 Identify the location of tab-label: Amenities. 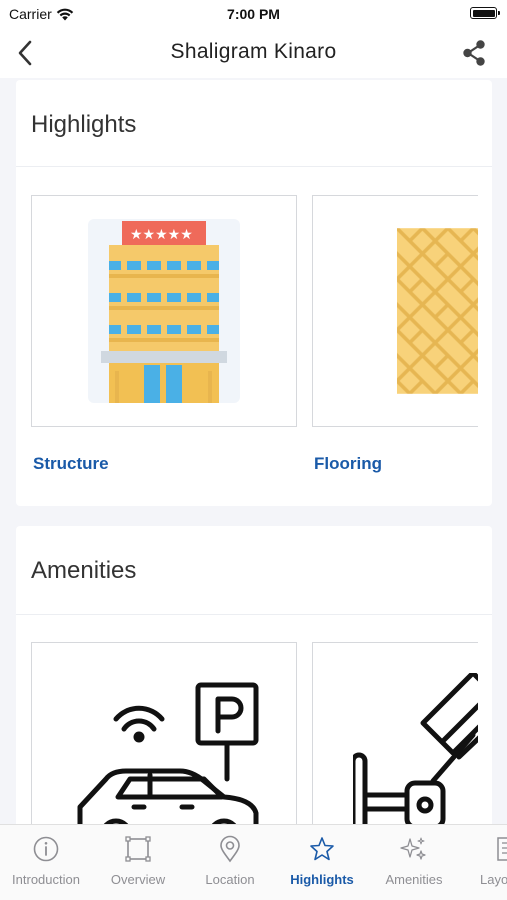
(414, 879).